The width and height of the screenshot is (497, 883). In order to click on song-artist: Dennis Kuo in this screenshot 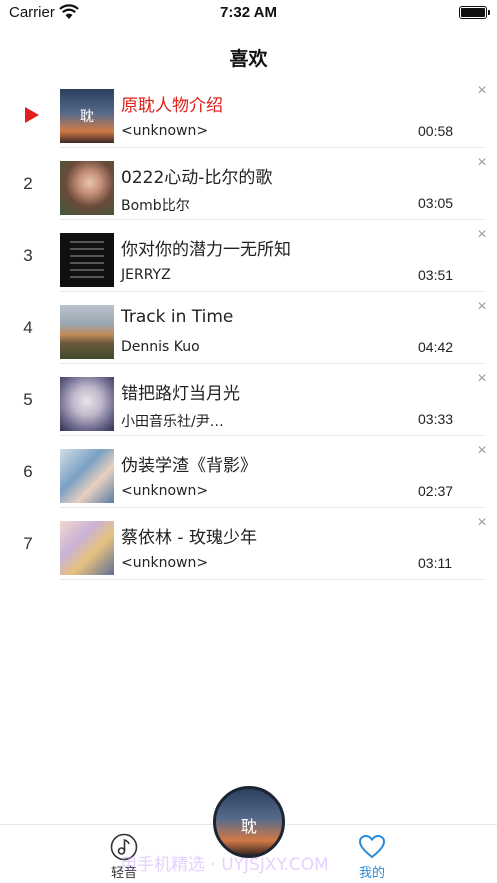, I will do `click(160, 347)`.